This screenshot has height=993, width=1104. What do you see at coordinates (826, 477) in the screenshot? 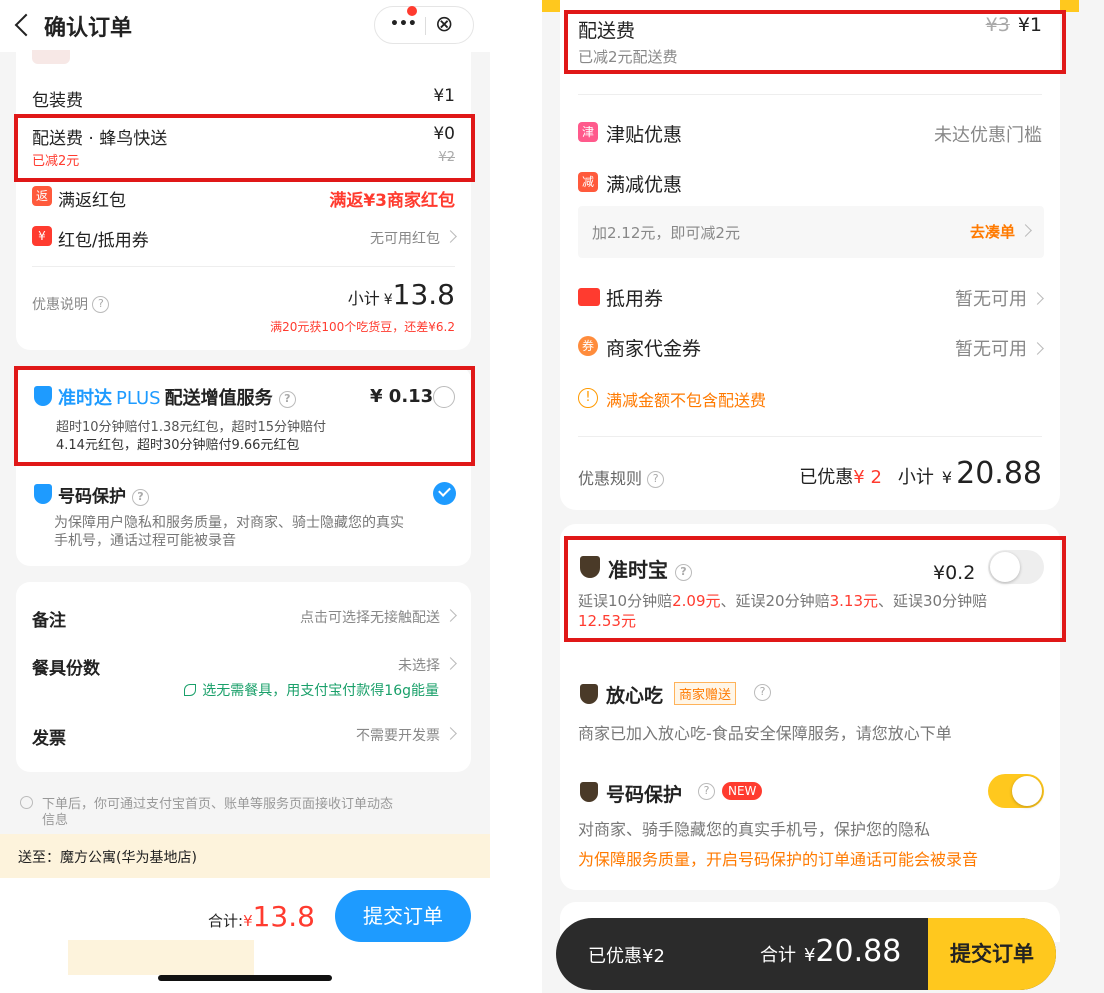
I see `saved-label: 已优惠` at bounding box center [826, 477].